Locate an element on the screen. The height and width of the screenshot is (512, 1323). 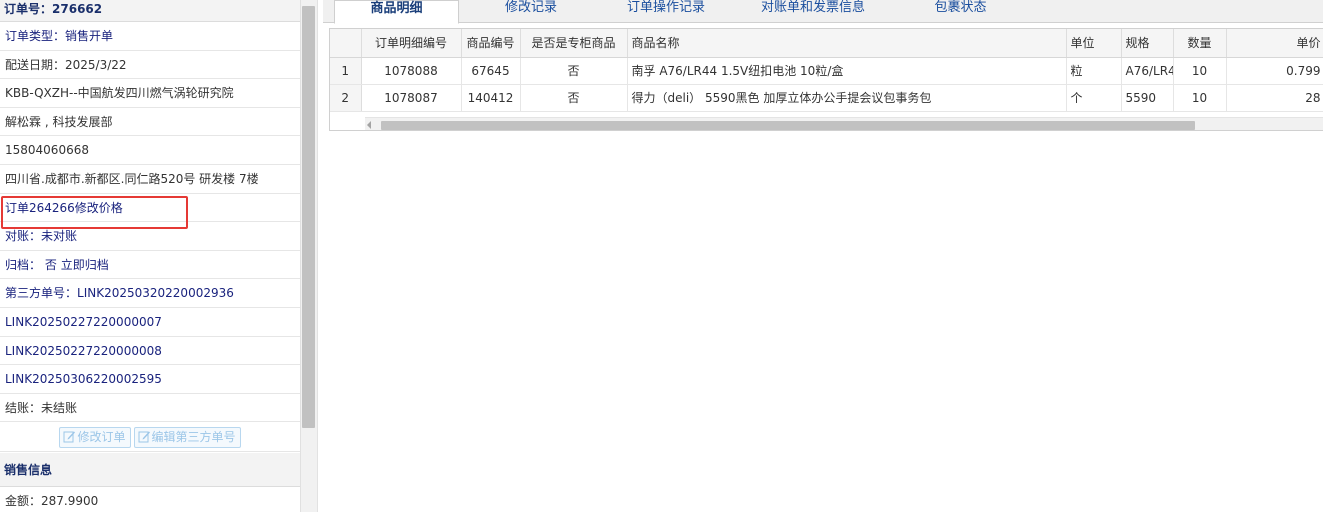
tab-order-operation-log: 订单操作记录 is located at coordinates (666, 11).